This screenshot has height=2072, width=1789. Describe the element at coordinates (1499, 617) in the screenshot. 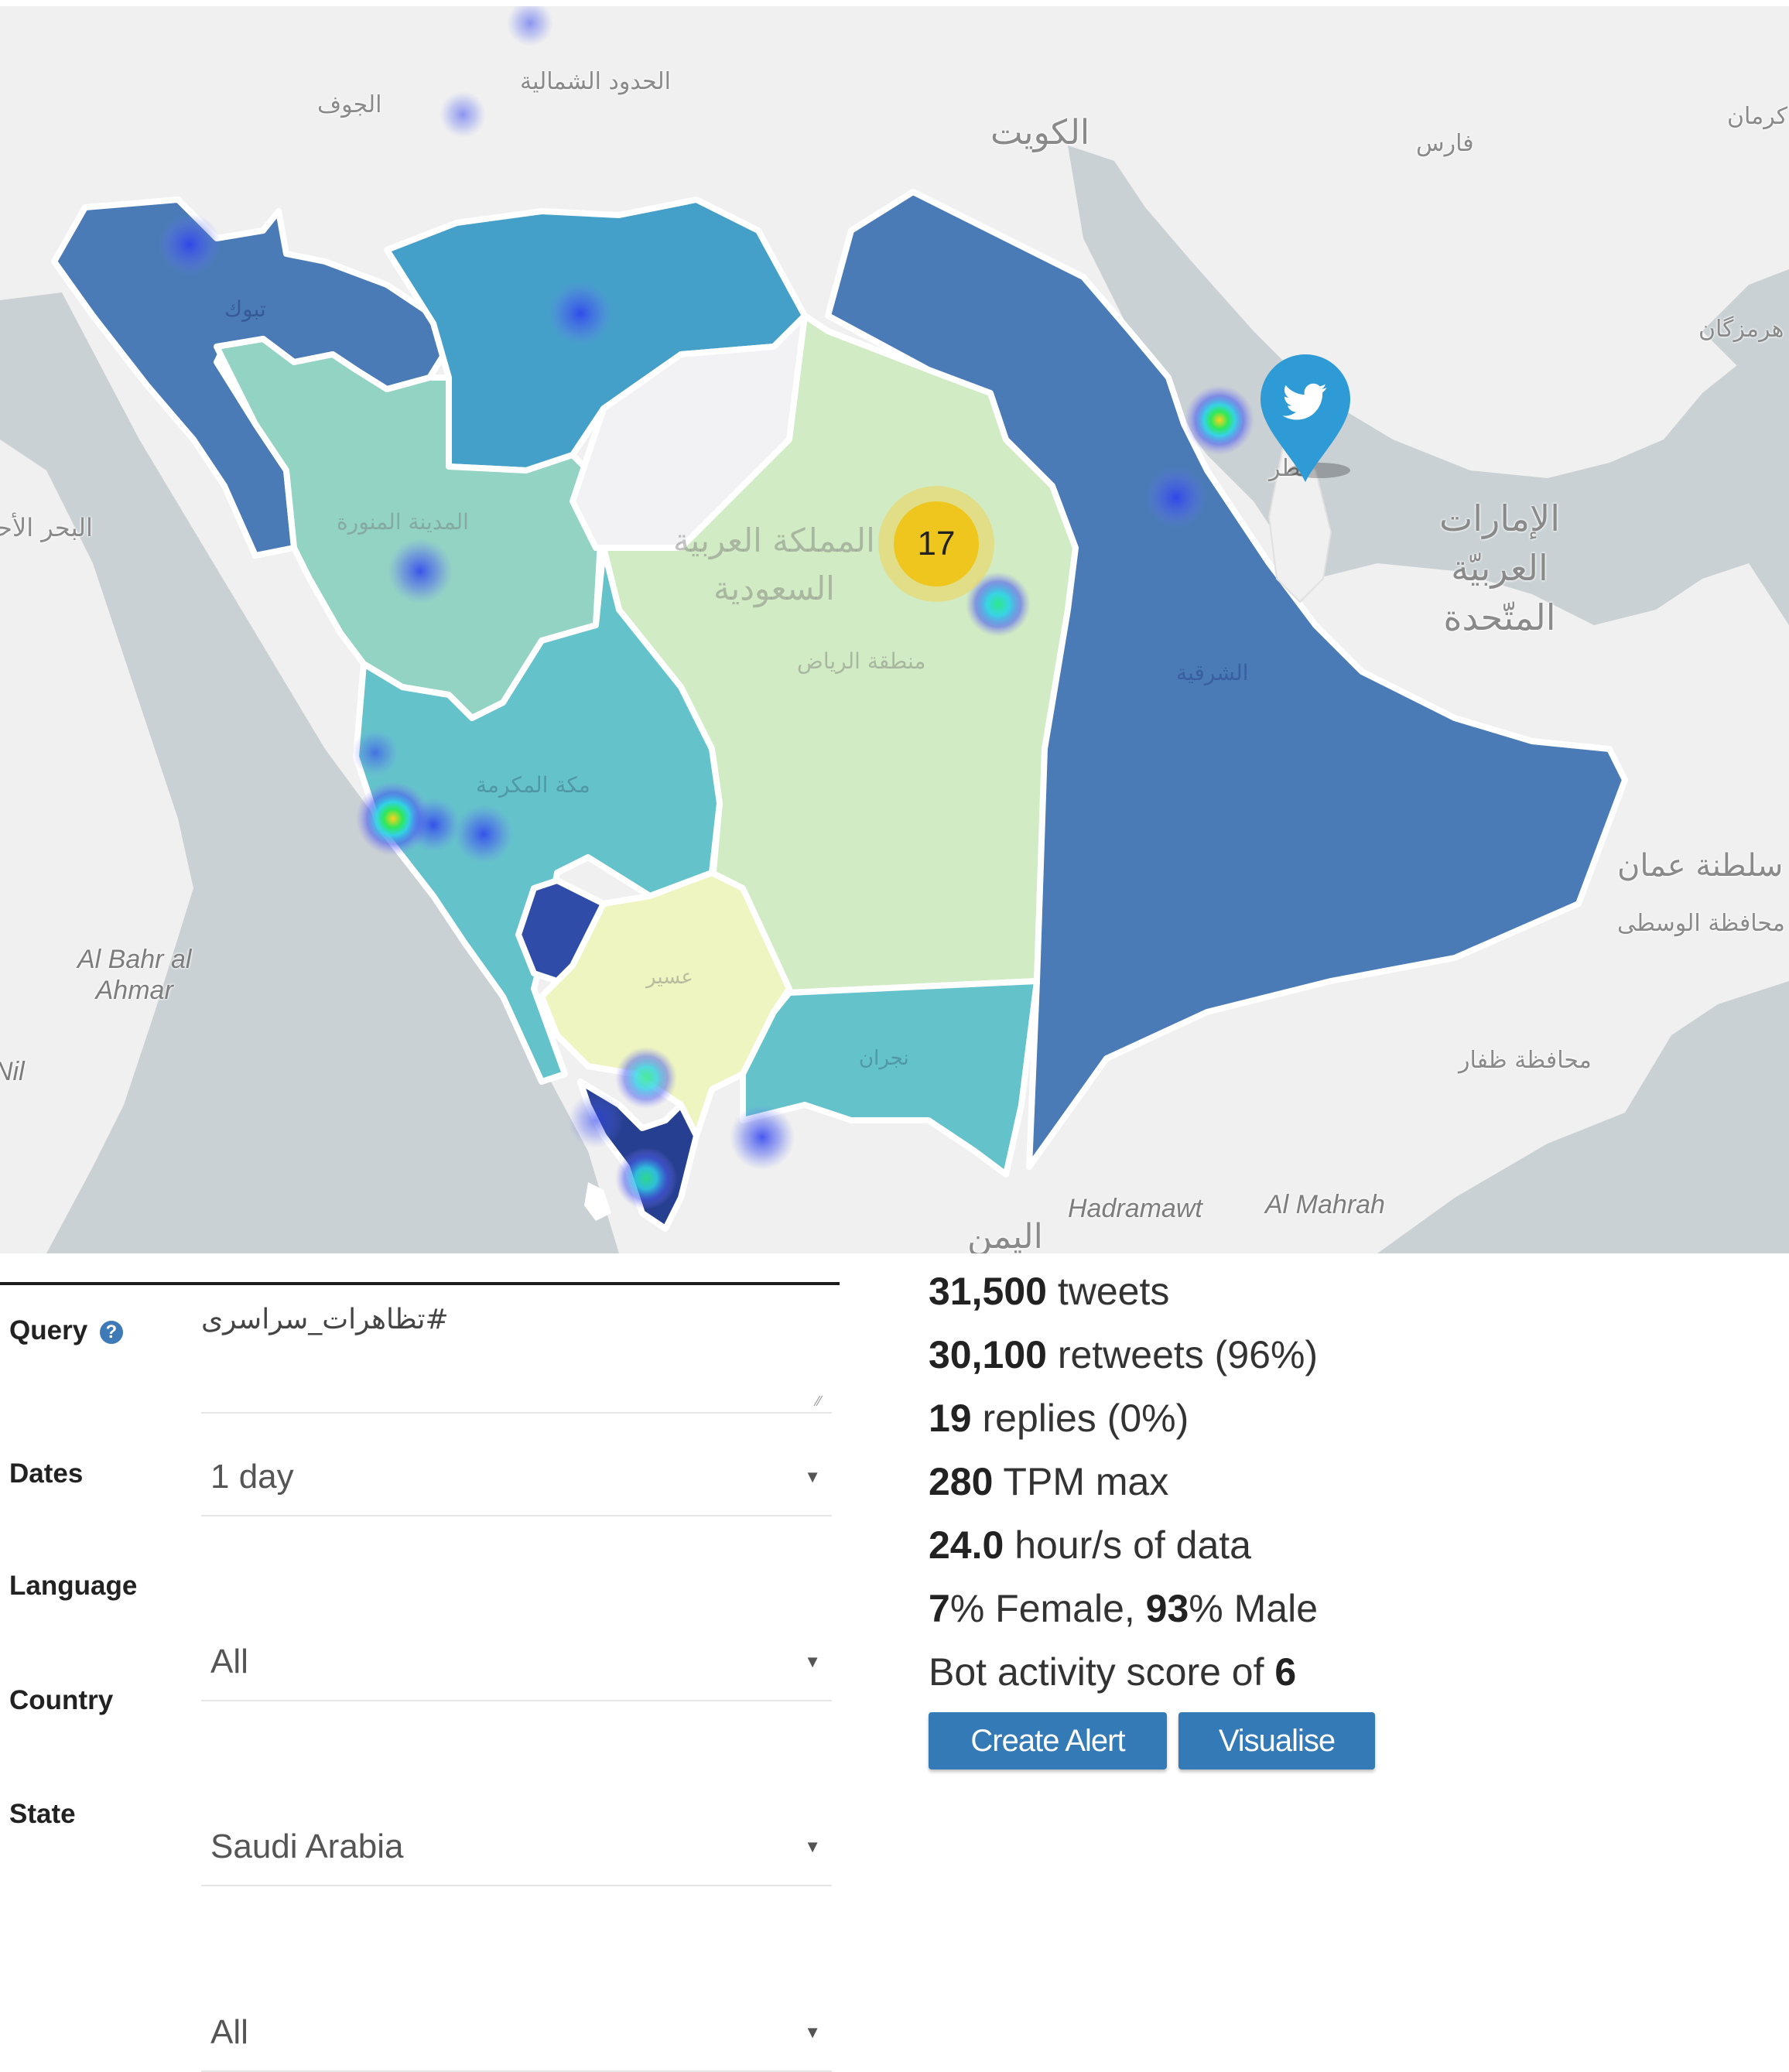

I see `label-uae-line: المتّحدة` at that location.